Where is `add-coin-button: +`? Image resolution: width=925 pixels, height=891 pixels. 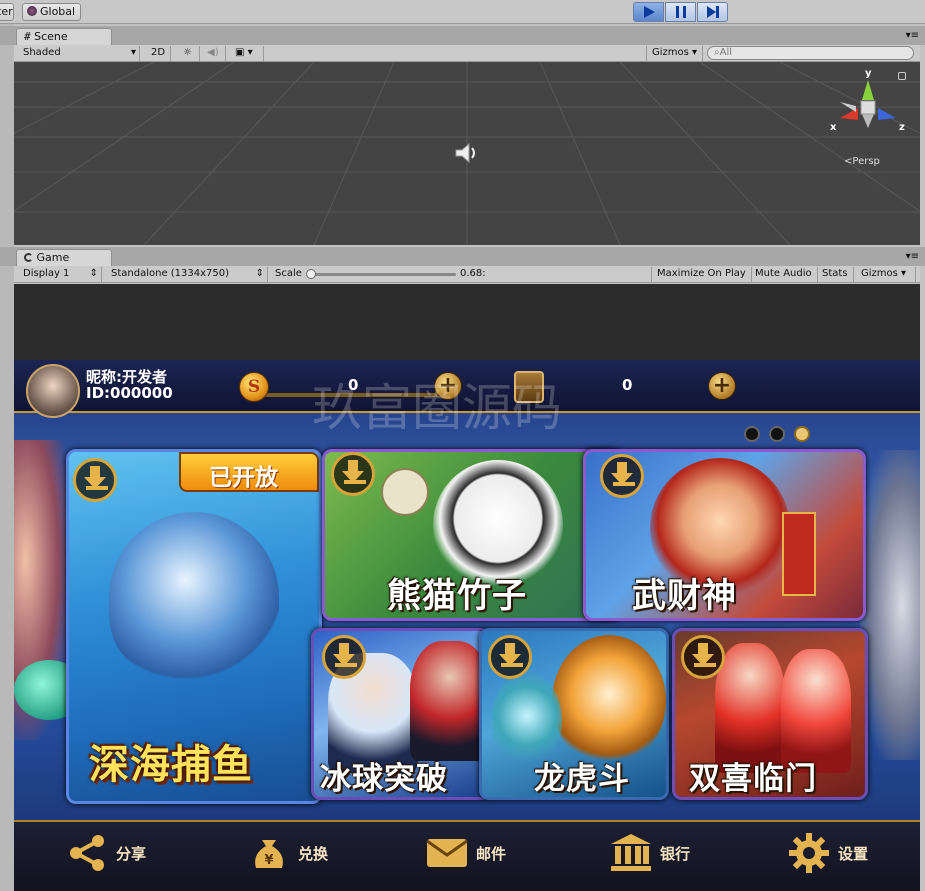 add-coin-button: + is located at coordinates (448, 386).